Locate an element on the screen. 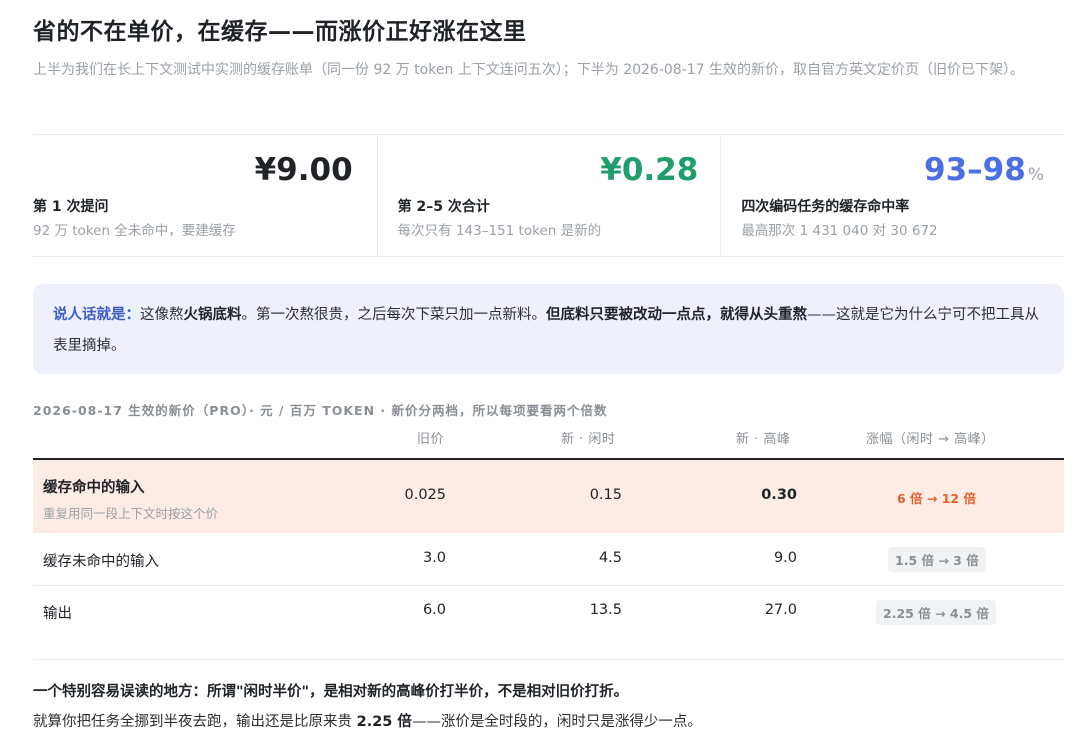  cell-peak: 27.0 is located at coordinates (780, 610).